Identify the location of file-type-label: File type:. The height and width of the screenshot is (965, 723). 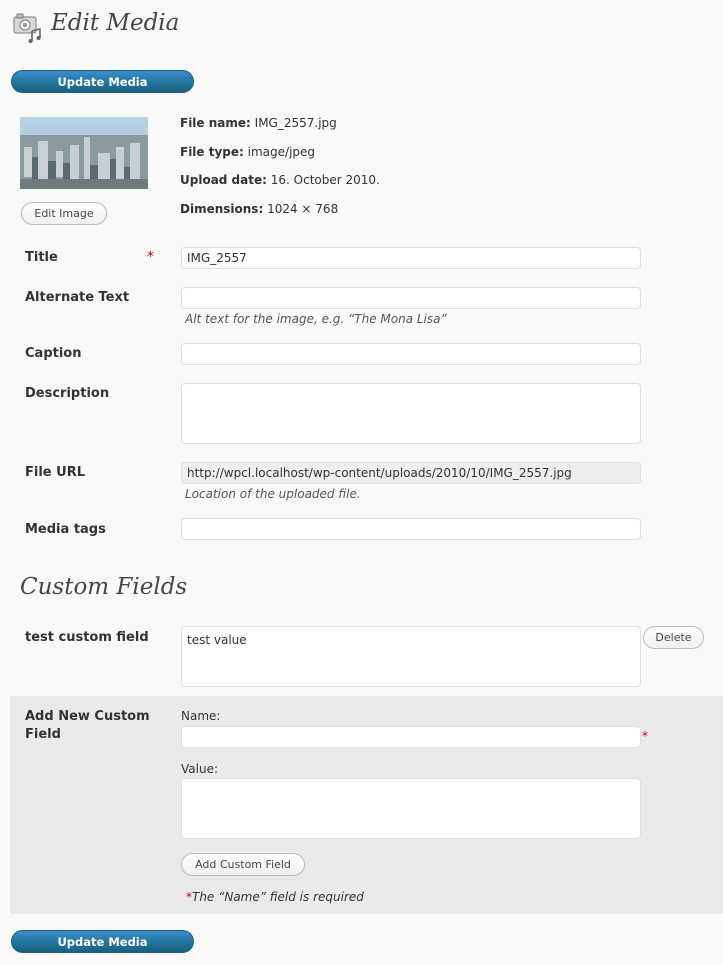
(212, 152).